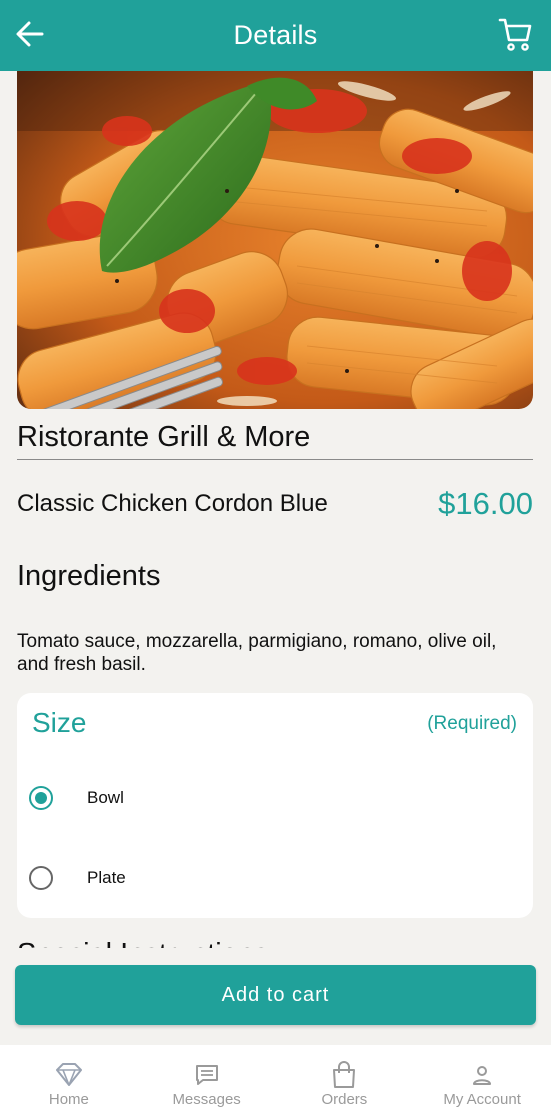 This screenshot has height=1115, width=551. I want to click on item-row: Classic Chicken Cordon Blue $16.00, so click(275, 504).